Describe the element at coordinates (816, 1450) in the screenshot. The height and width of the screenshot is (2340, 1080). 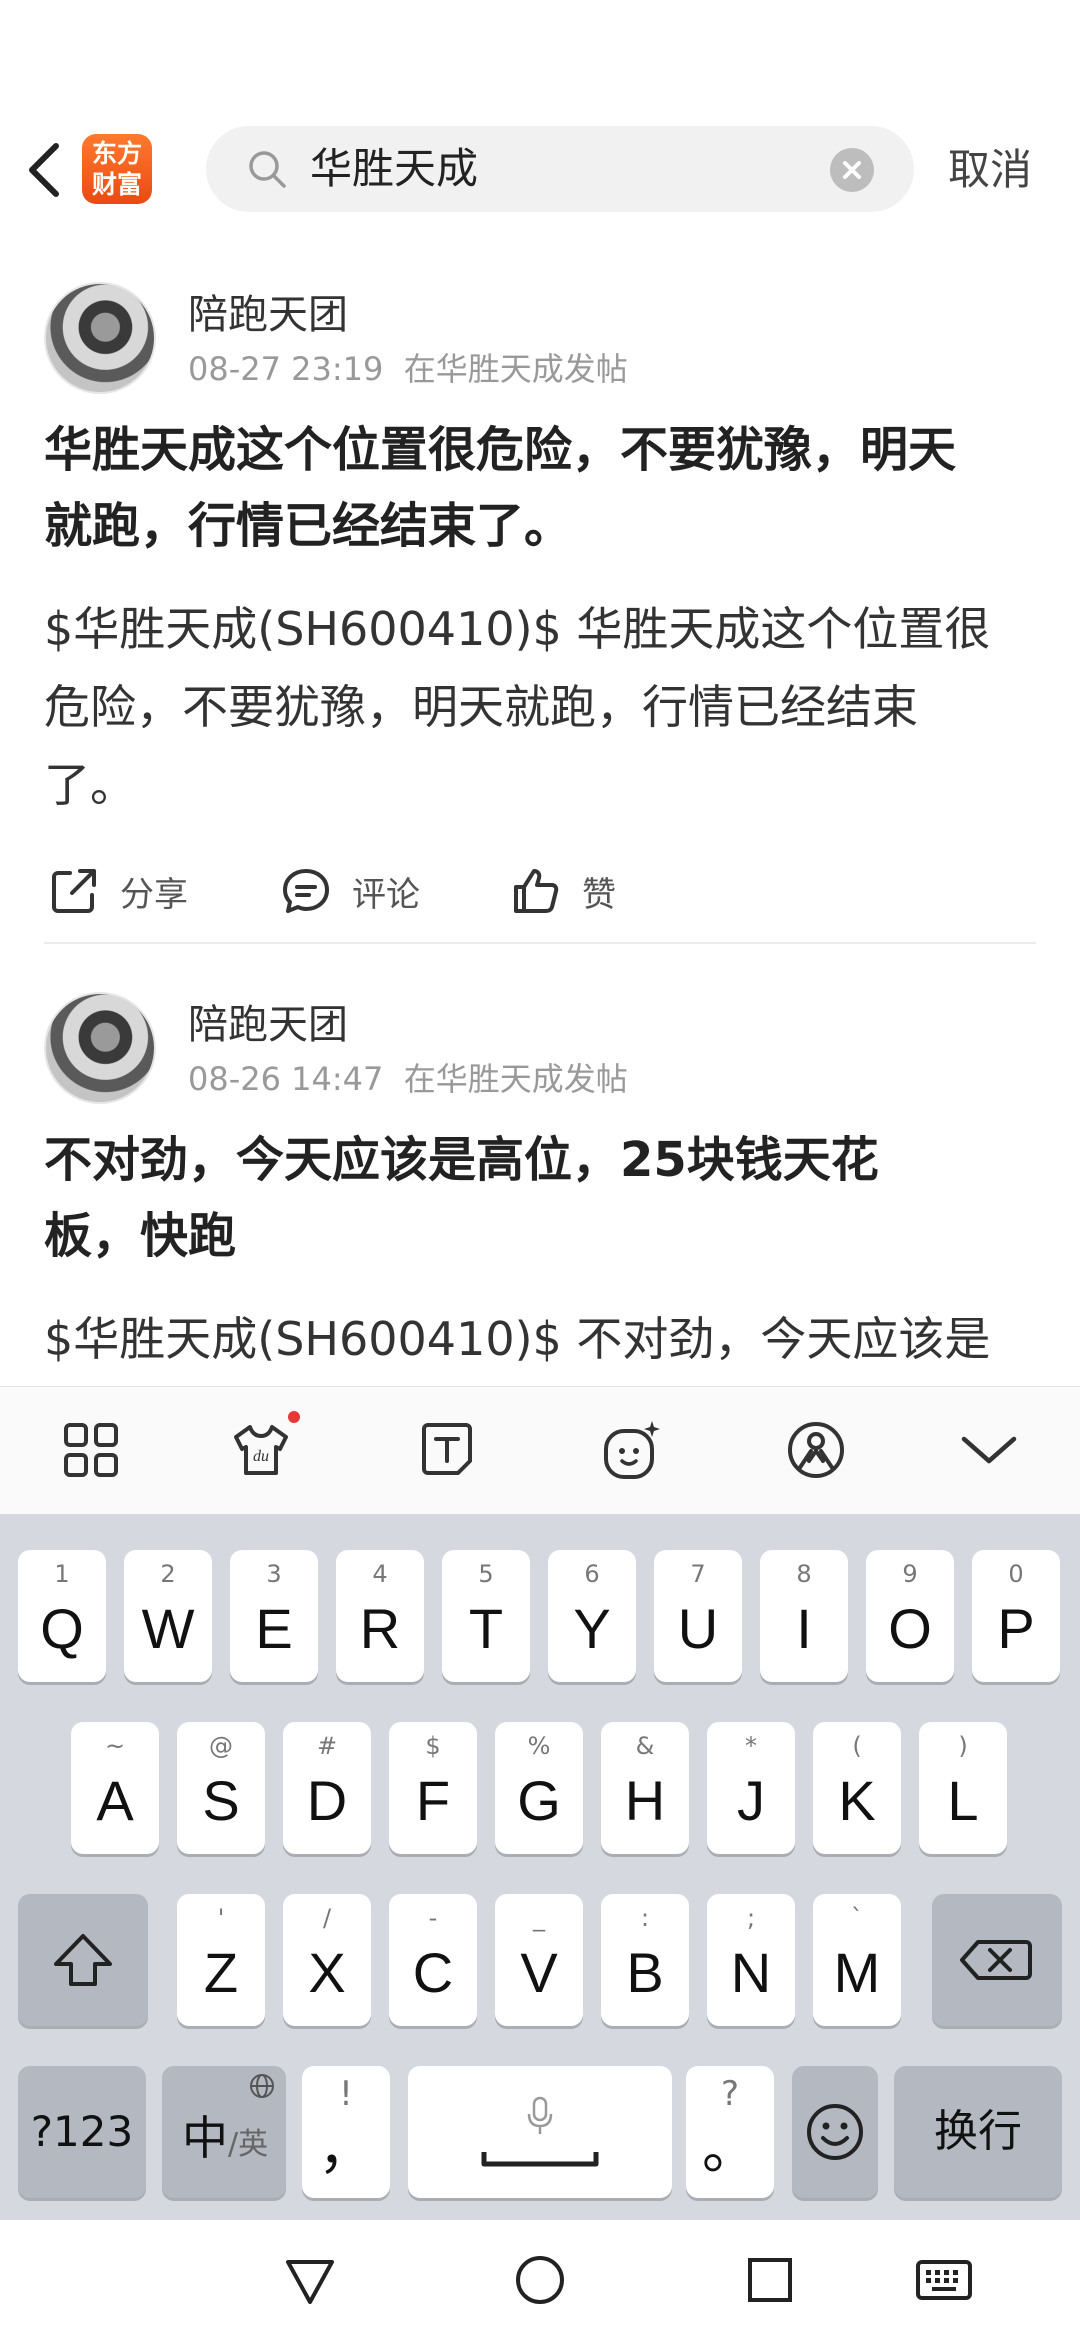
I see `assistant-button` at that location.